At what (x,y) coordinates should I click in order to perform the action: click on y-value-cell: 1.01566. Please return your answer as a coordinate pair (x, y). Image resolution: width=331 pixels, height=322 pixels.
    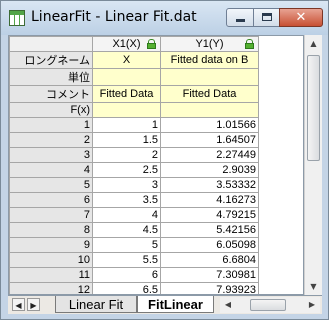
    Looking at the image, I should click on (209, 125).